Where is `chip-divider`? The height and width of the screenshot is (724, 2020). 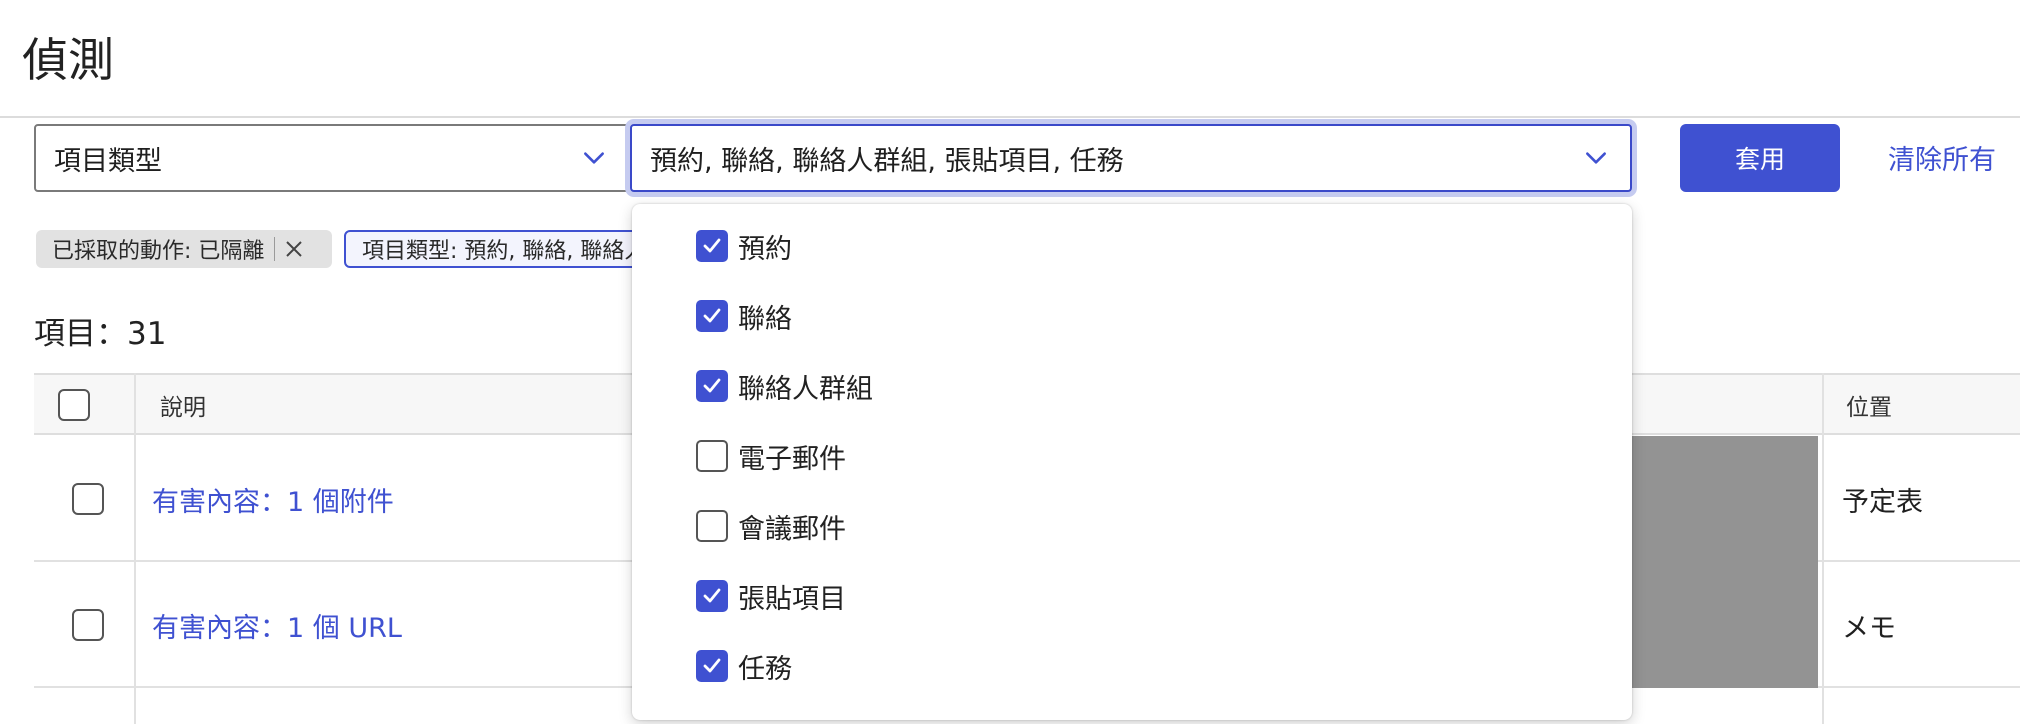 chip-divider is located at coordinates (275, 249).